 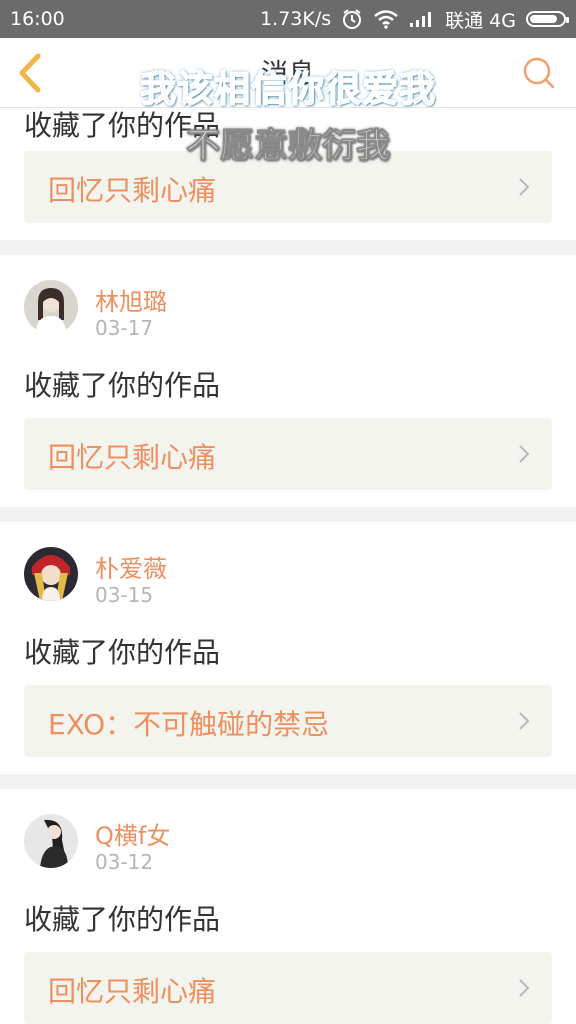 What do you see at coordinates (547, 19) in the screenshot?
I see `battery-icon` at bounding box center [547, 19].